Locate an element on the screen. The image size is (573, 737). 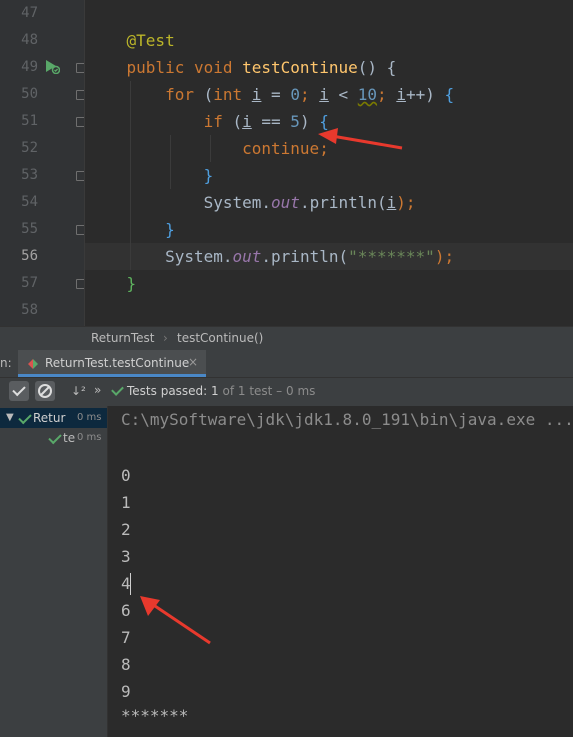
annotation-token: @Test is located at coordinates (150, 40).